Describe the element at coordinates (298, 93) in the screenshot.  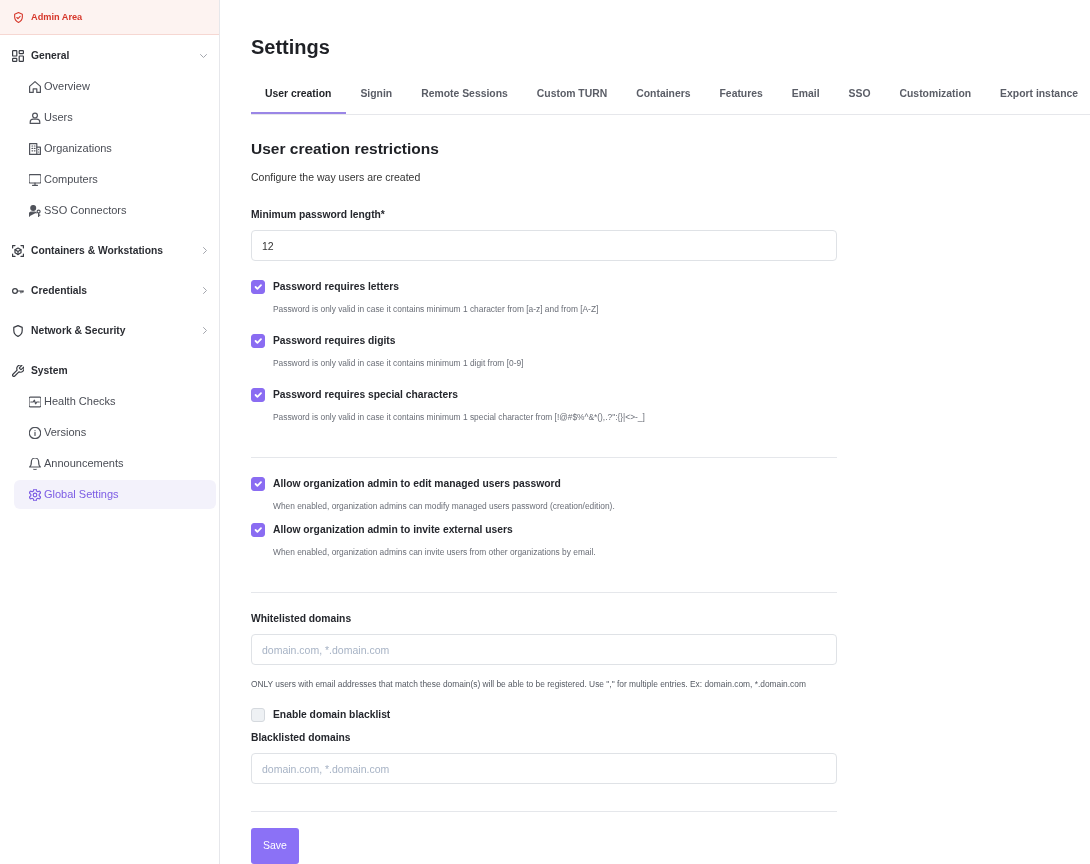
I see `tab: User creation` at that location.